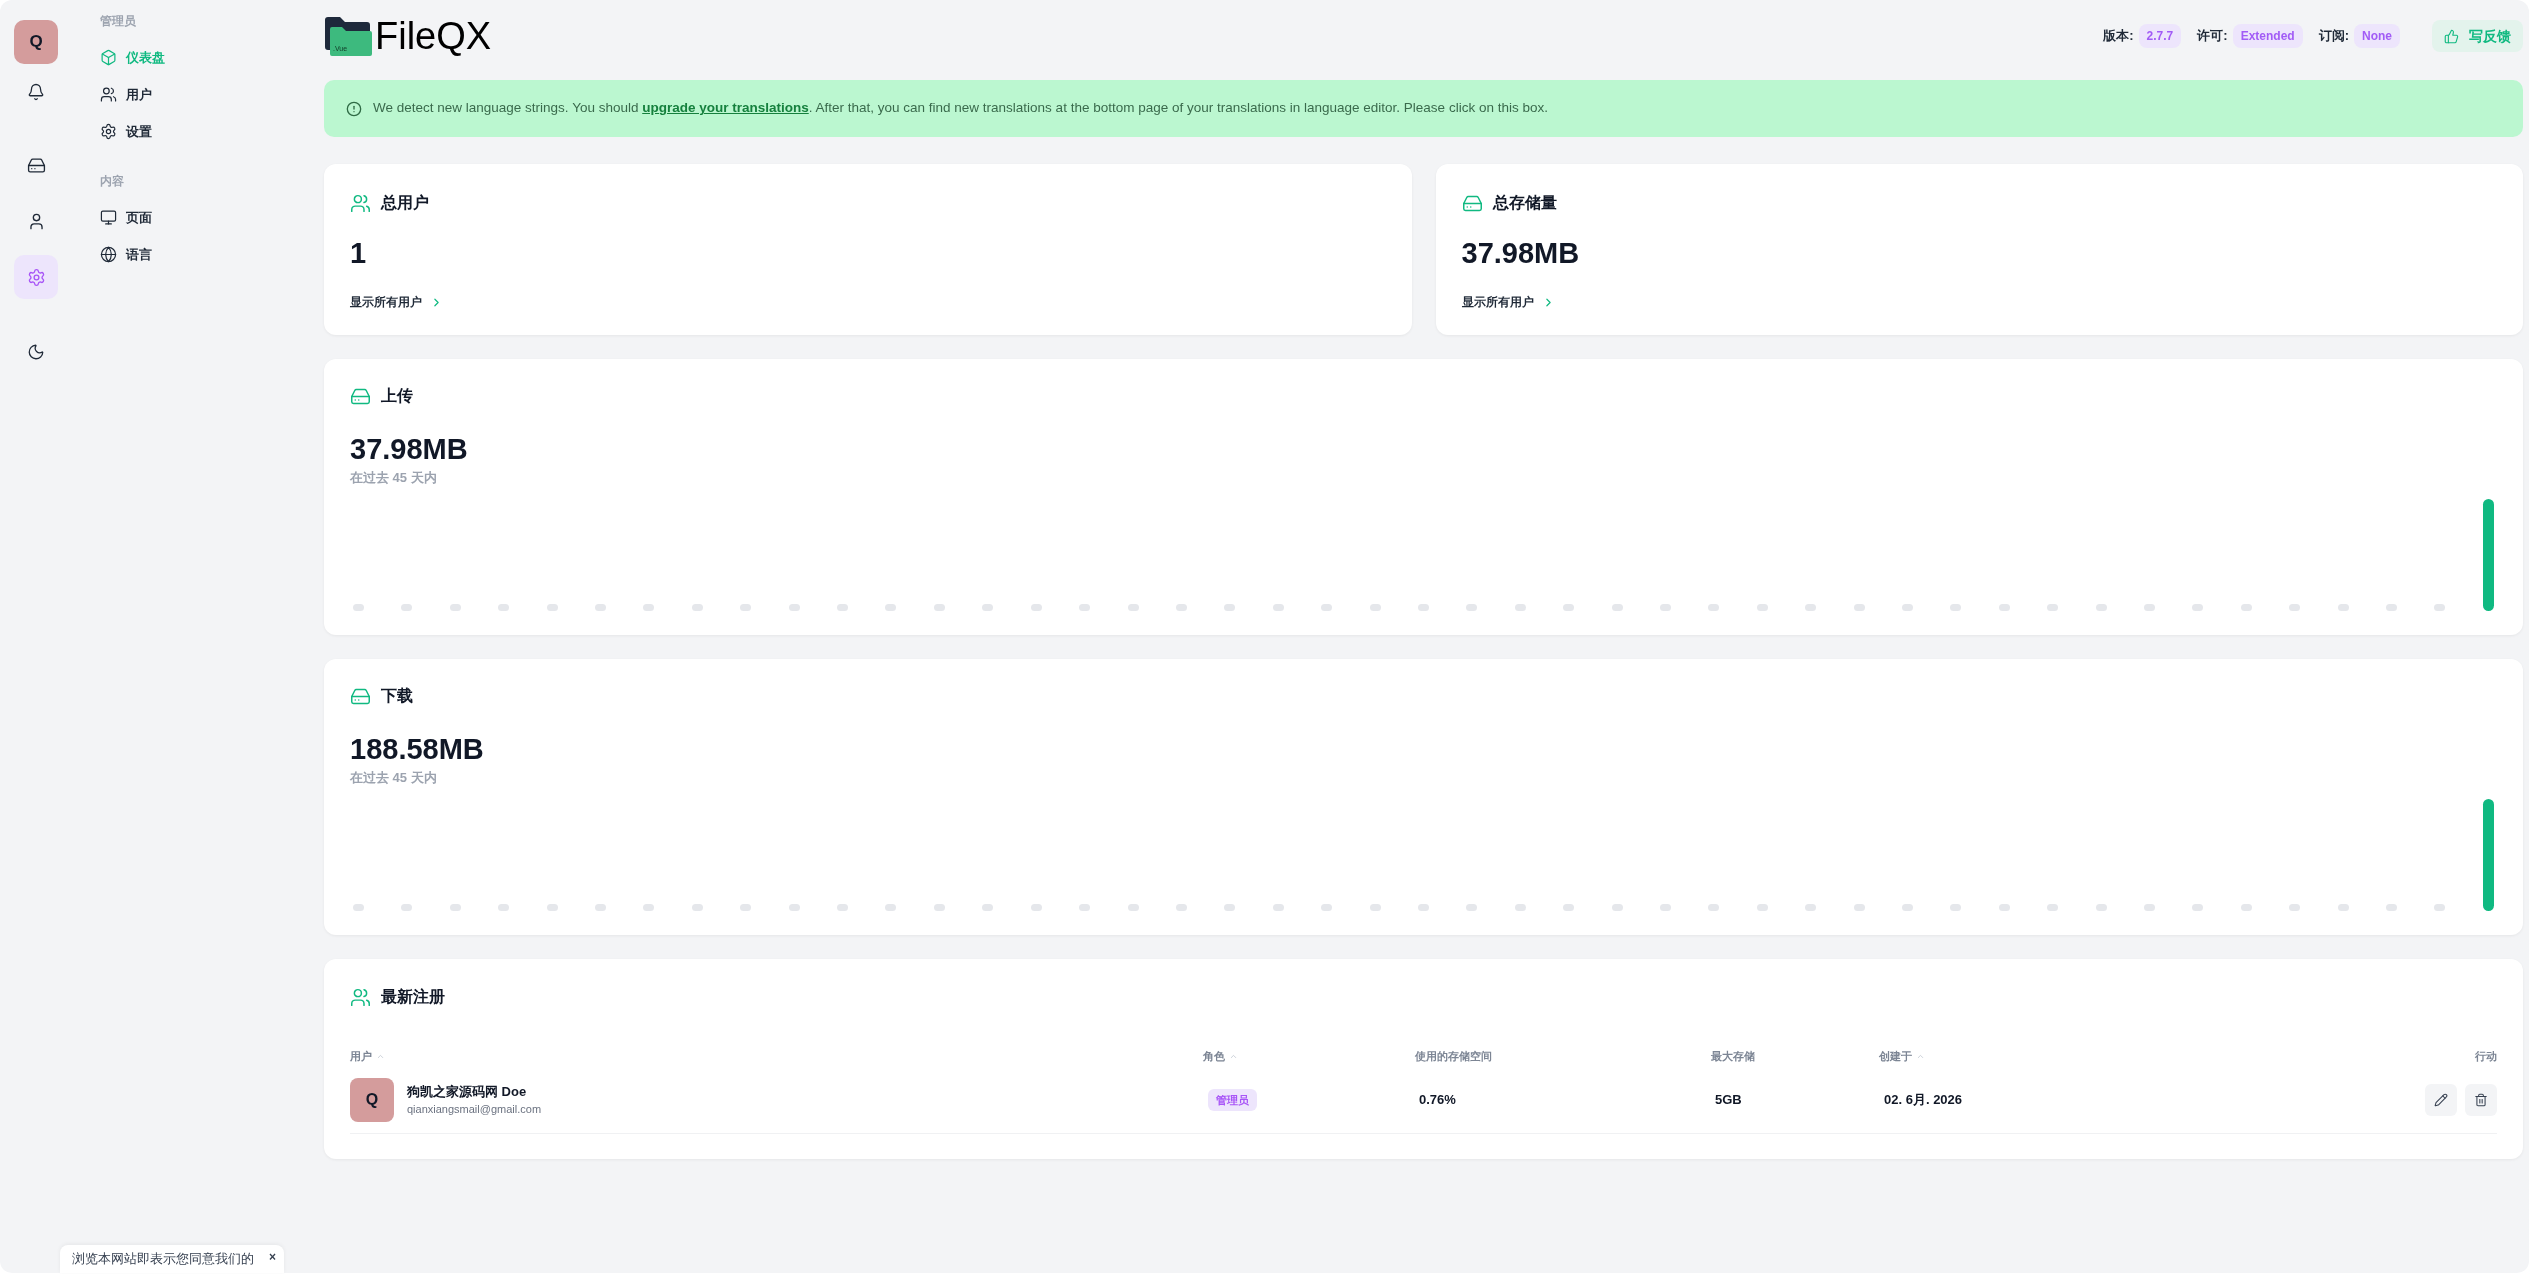 This screenshot has width=2529, height=1274. Describe the element at coordinates (405, 203) in the screenshot. I see `card-title: 总用户` at that location.